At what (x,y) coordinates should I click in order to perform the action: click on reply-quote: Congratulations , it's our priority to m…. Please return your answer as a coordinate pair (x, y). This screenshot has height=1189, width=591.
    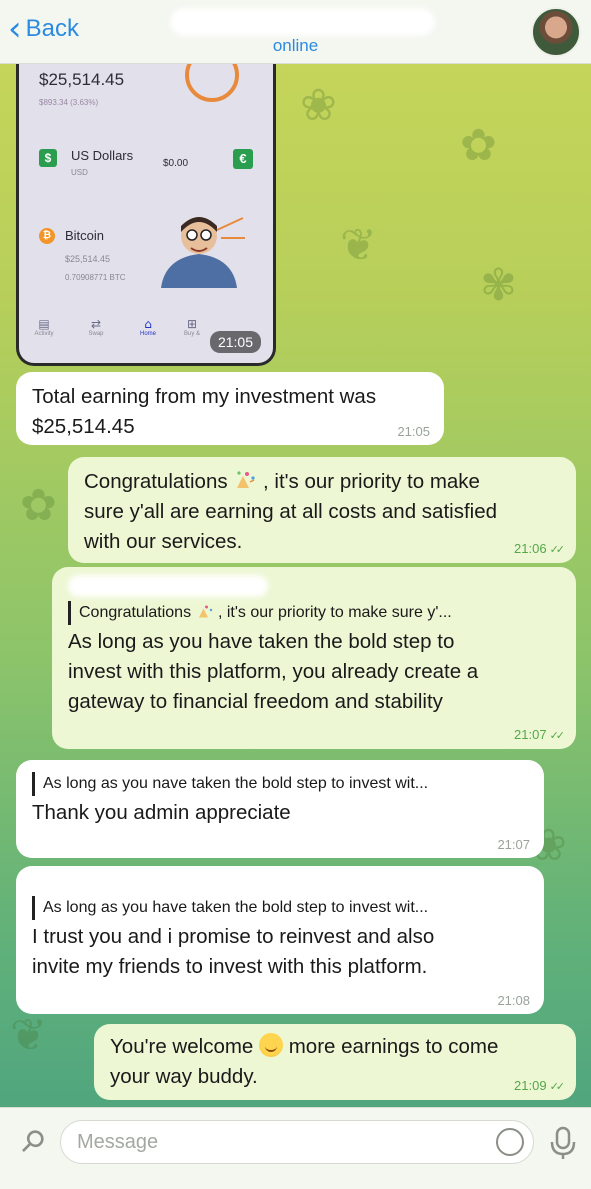
    Looking at the image, I should click on (314, 613).